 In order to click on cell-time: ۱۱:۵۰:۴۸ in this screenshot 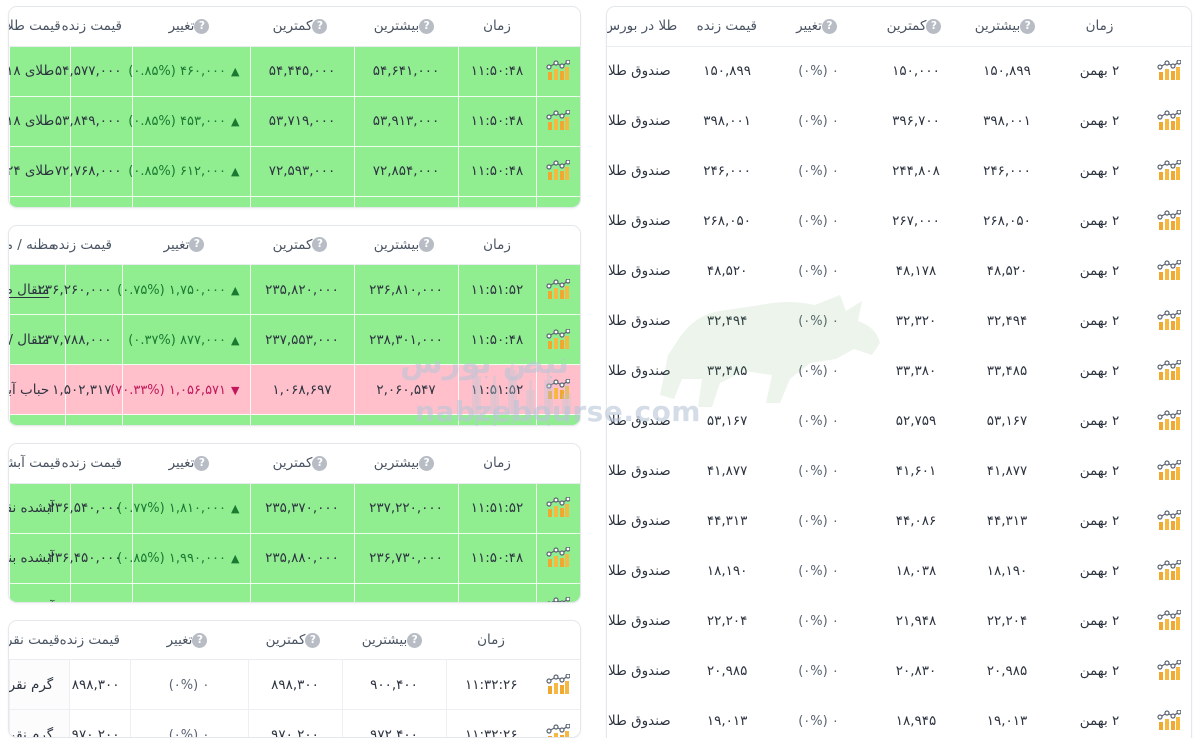, I will do `click(496, 201)`.